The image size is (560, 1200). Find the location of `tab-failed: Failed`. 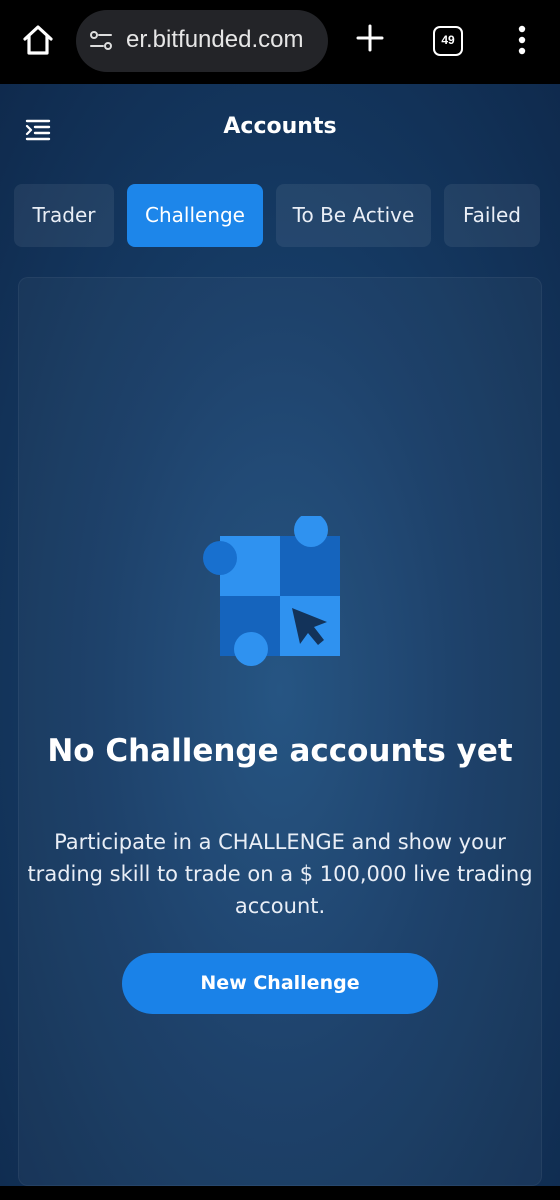

tab-failed: Failed is located at coordinates (492, 215).